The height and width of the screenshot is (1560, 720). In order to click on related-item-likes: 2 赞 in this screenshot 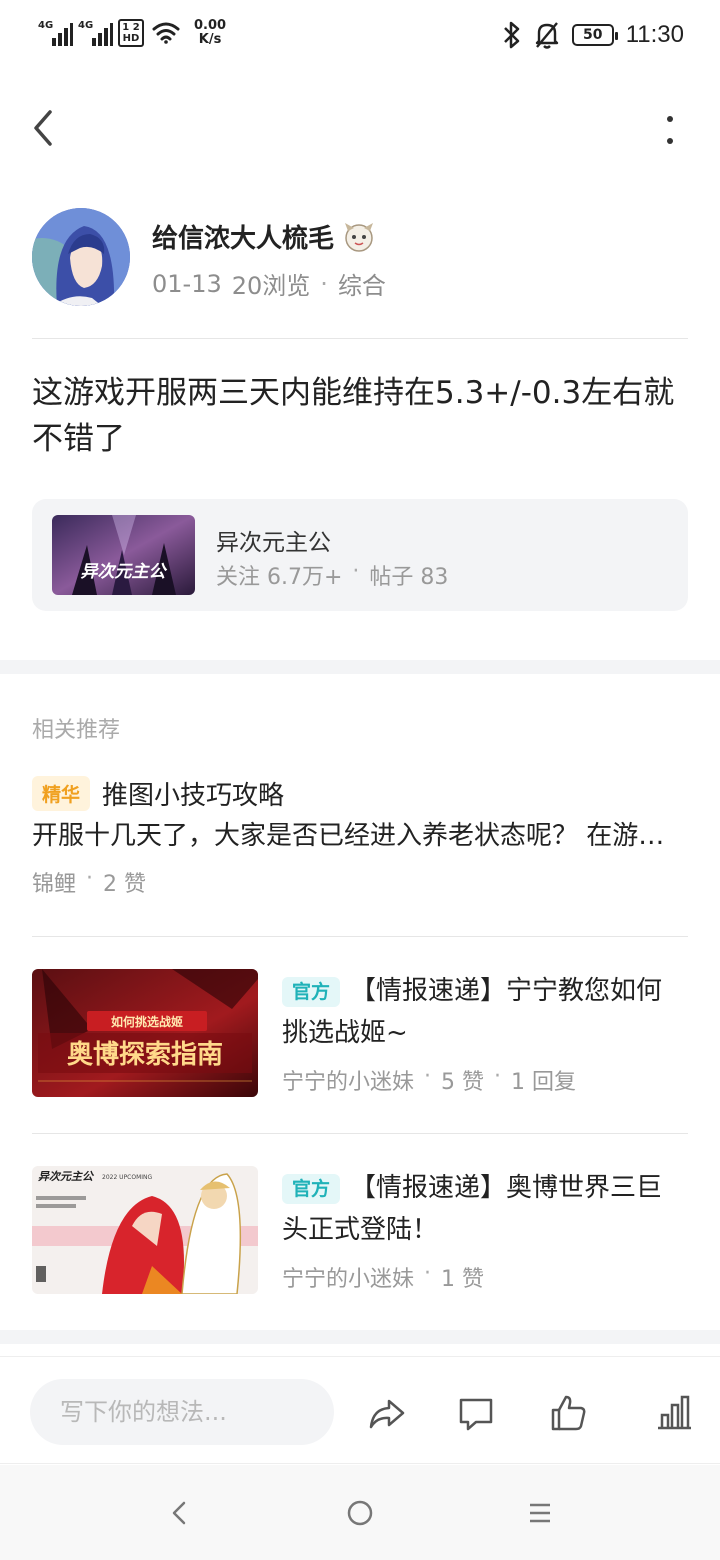, I will do `click(125, 884)`.